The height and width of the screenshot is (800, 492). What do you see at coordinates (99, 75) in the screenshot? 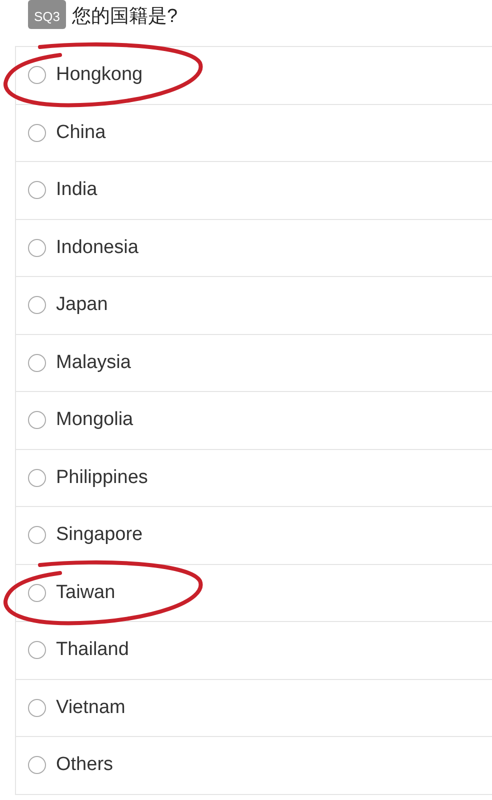
I see `option-label: Hongkong` at bounding box center [99, 75].